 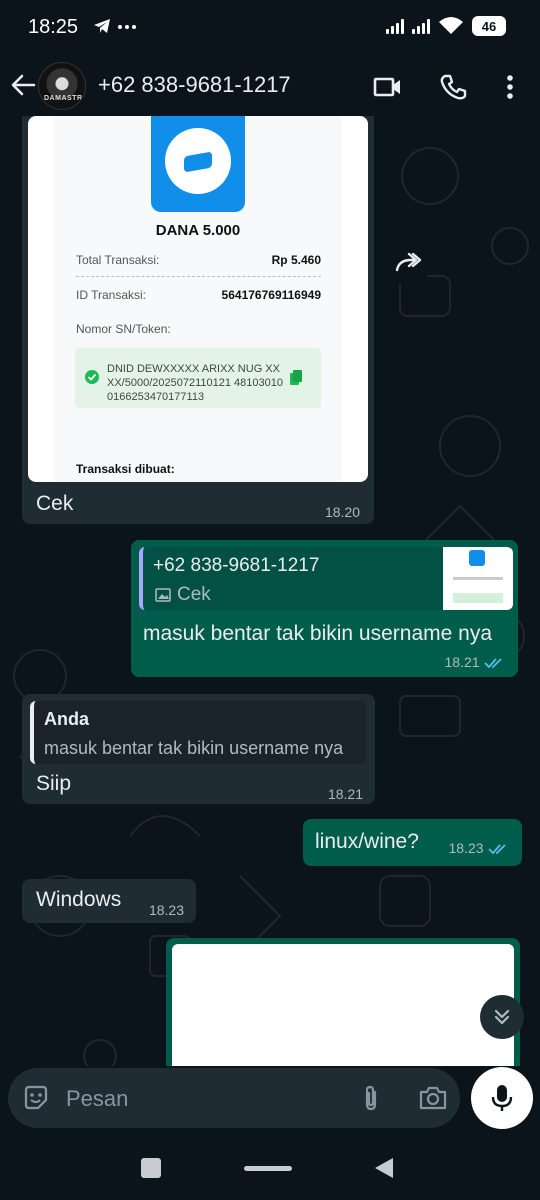 I want to click on status-right-icons: 46, so click(x=446, y=26).